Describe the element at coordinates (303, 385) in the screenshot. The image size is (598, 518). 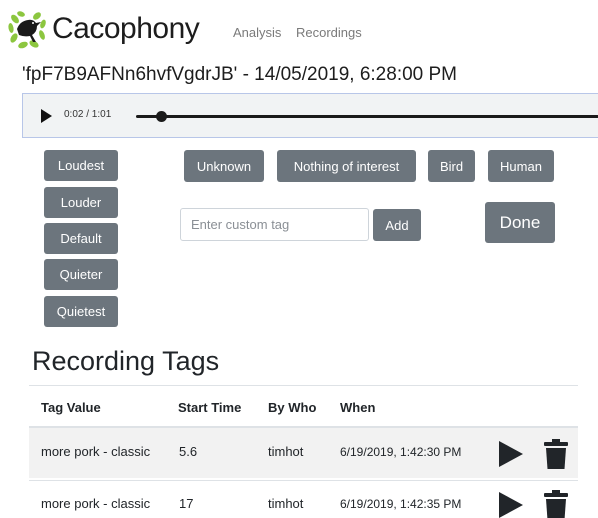
I see `table-top-divider` at that location.